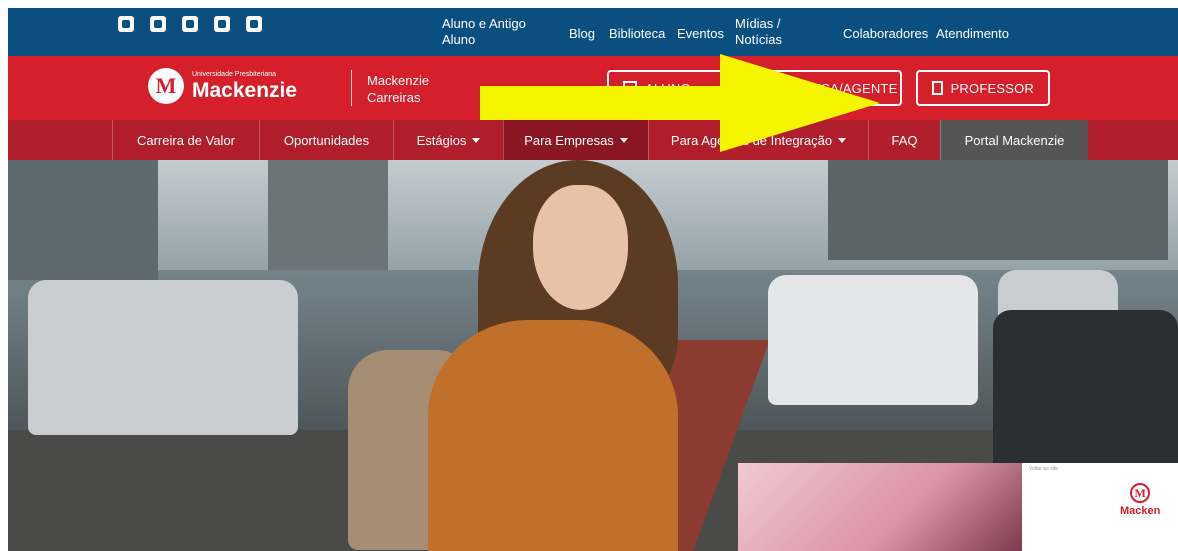 The image size is (1178, 551). What do you see at coordinates (448, 140) in the screenshot?
I see `nav-estagios: Estágios` at bounding box center [448, 140].